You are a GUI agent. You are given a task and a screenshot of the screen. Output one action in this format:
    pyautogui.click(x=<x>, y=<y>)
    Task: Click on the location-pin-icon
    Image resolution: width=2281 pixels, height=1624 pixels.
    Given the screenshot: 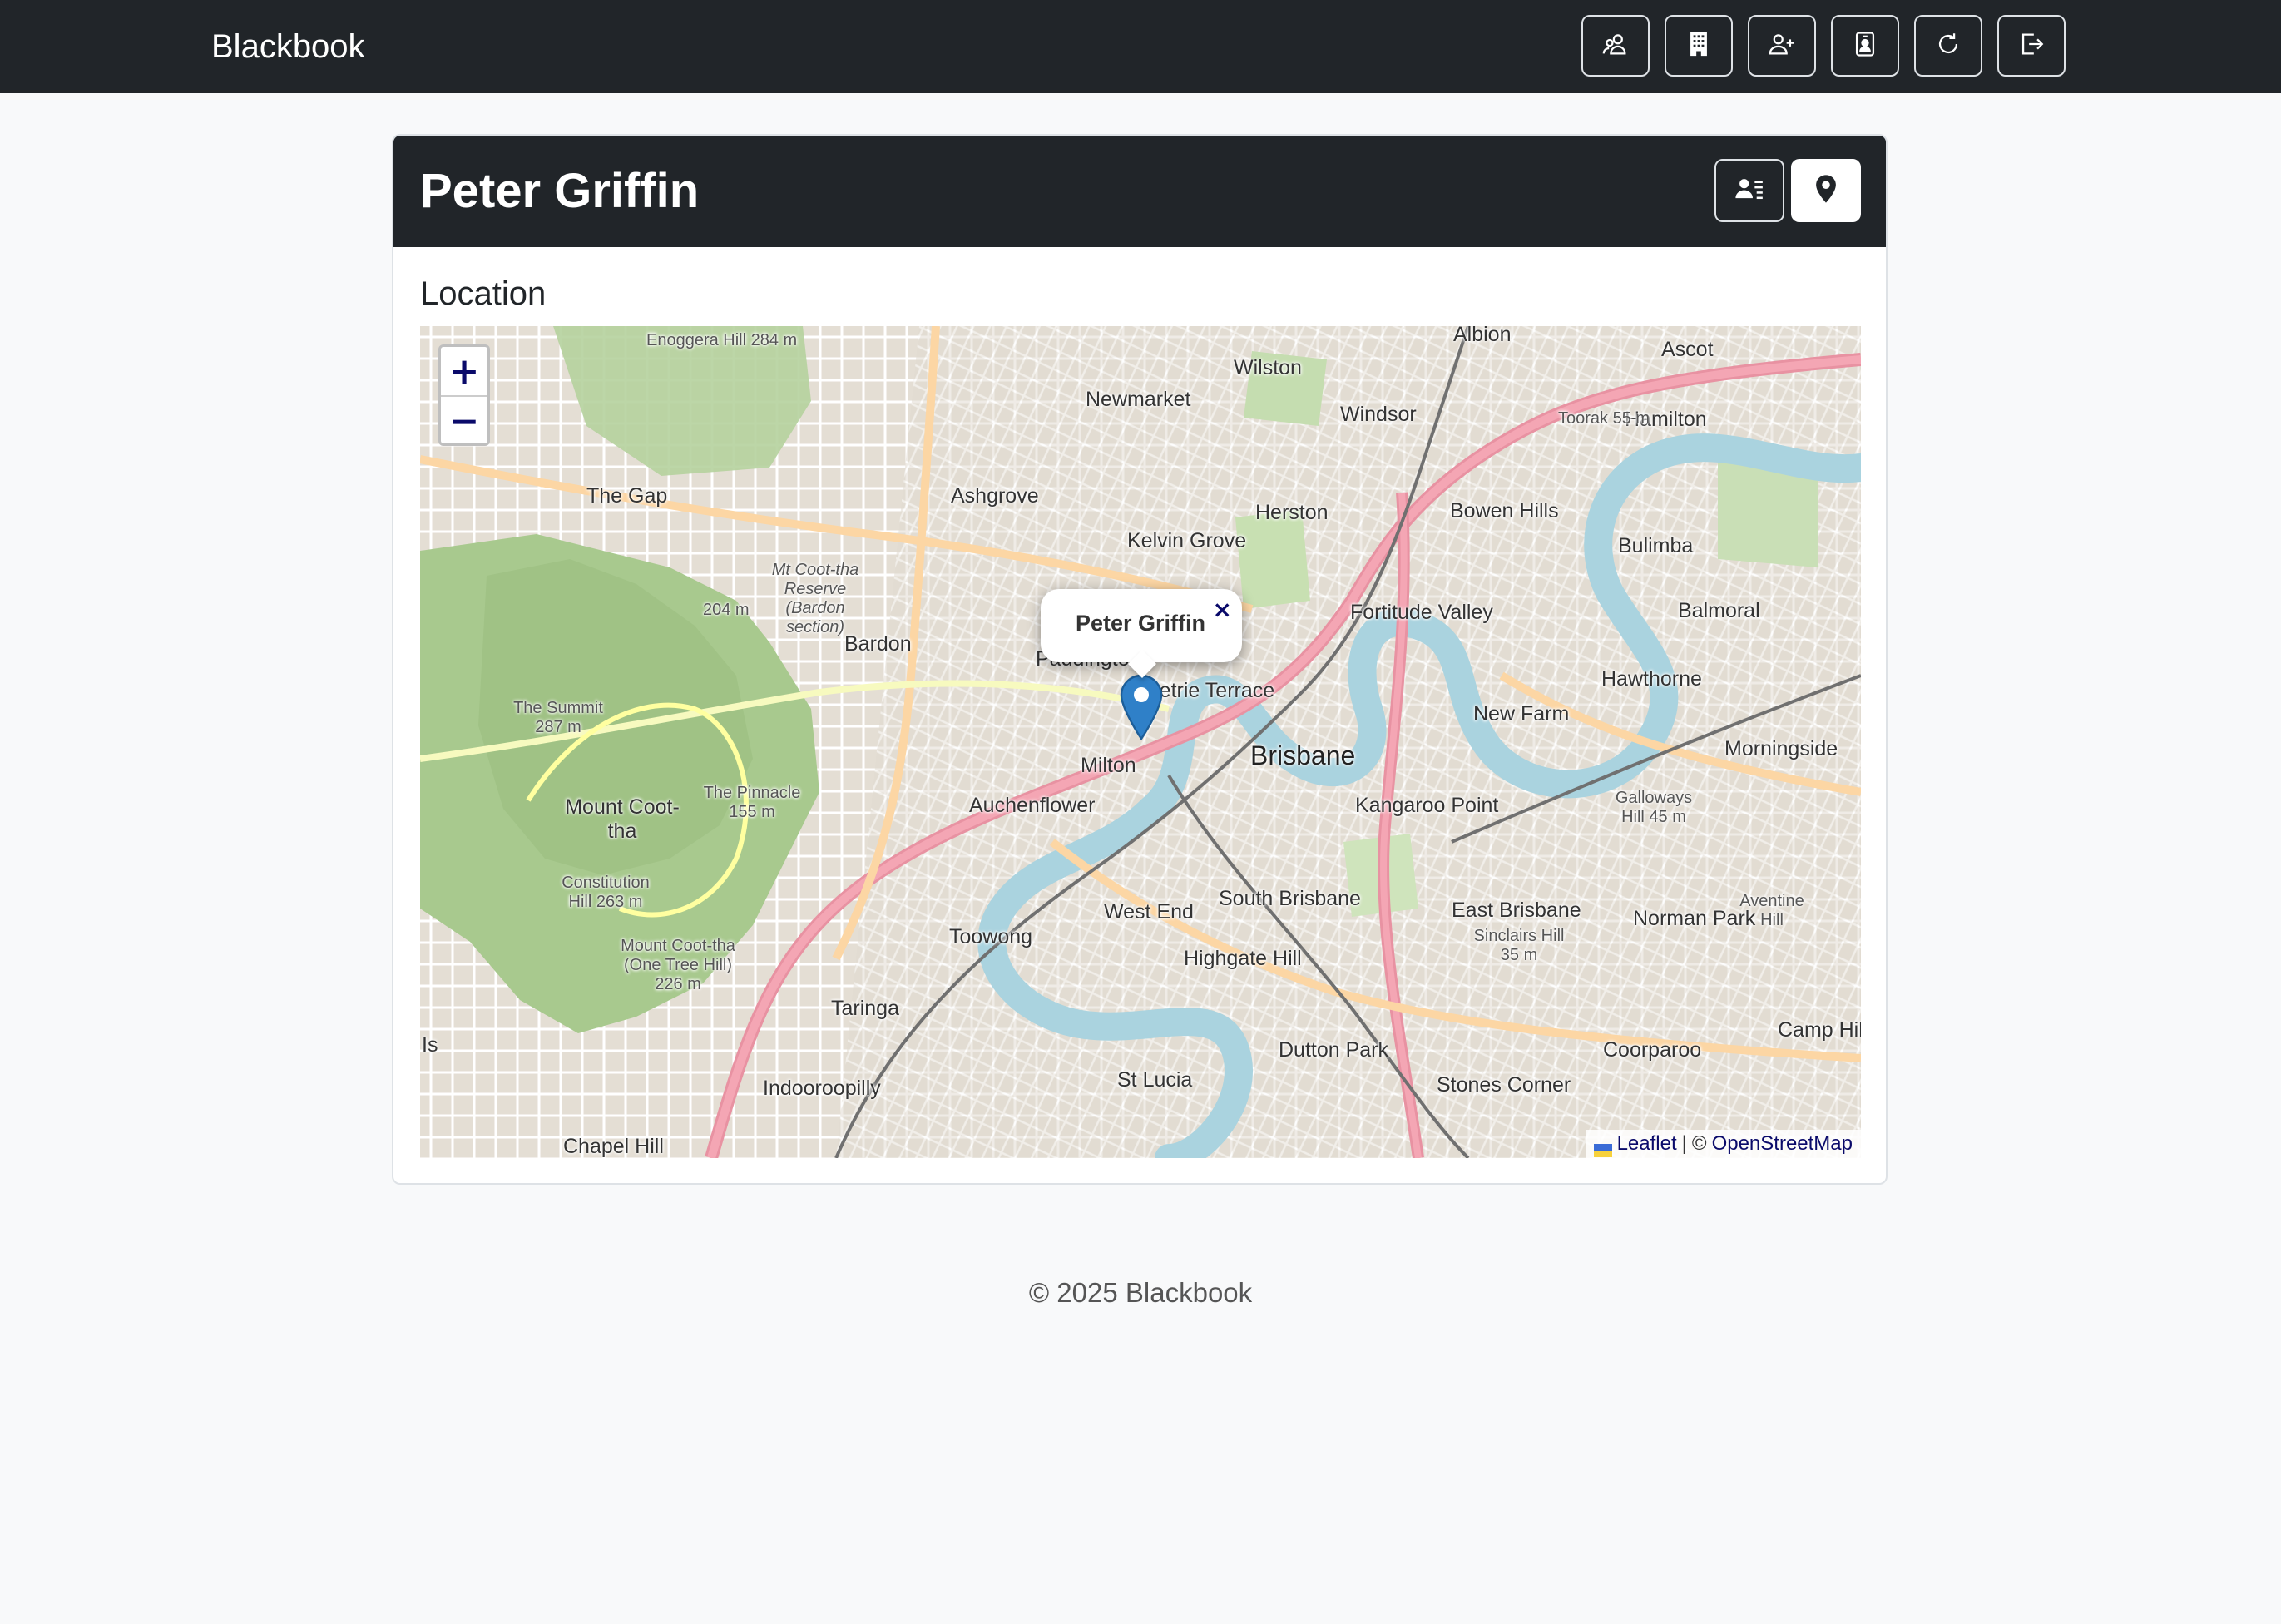 What is the action you would take?
    pyautogui.click(x=1826, y=191)
    